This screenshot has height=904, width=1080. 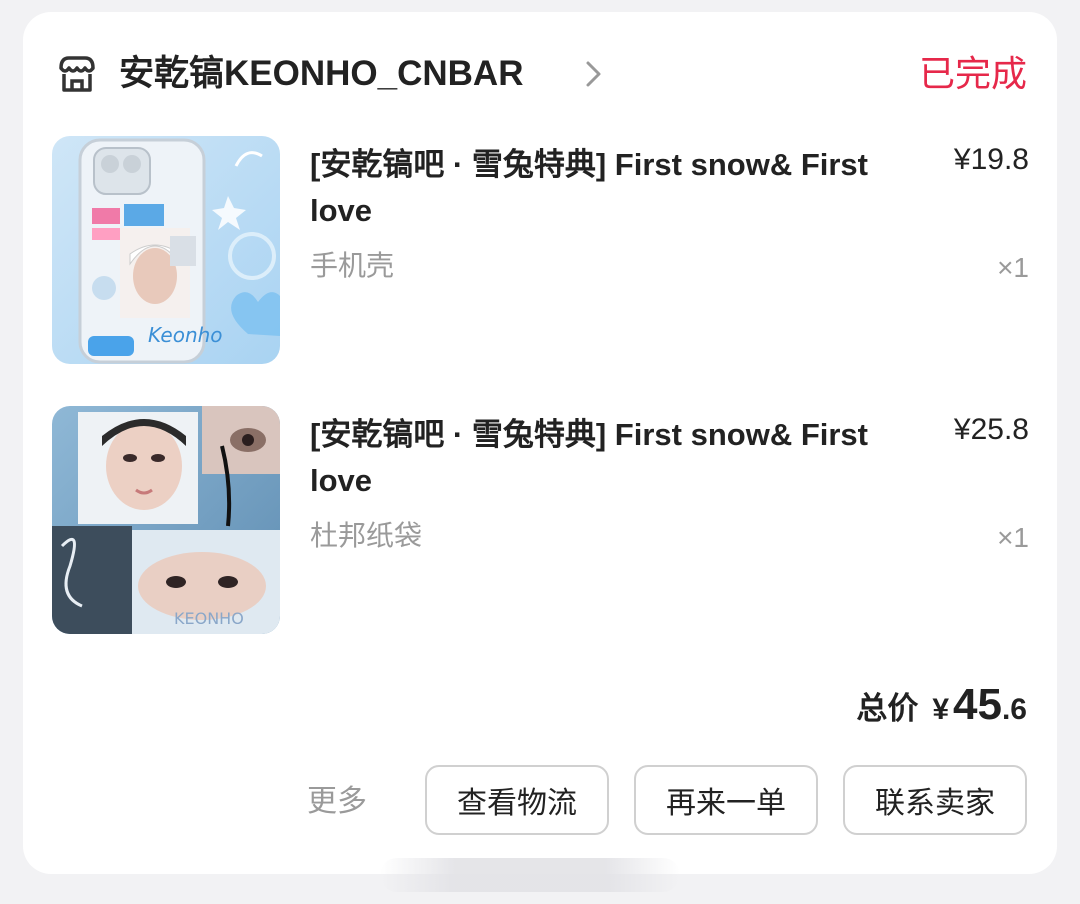 What do you see at coordinates (166, 250) in the screenshot?
I see `product-thumbnail: Keonho` at bounding box center [166, 250].